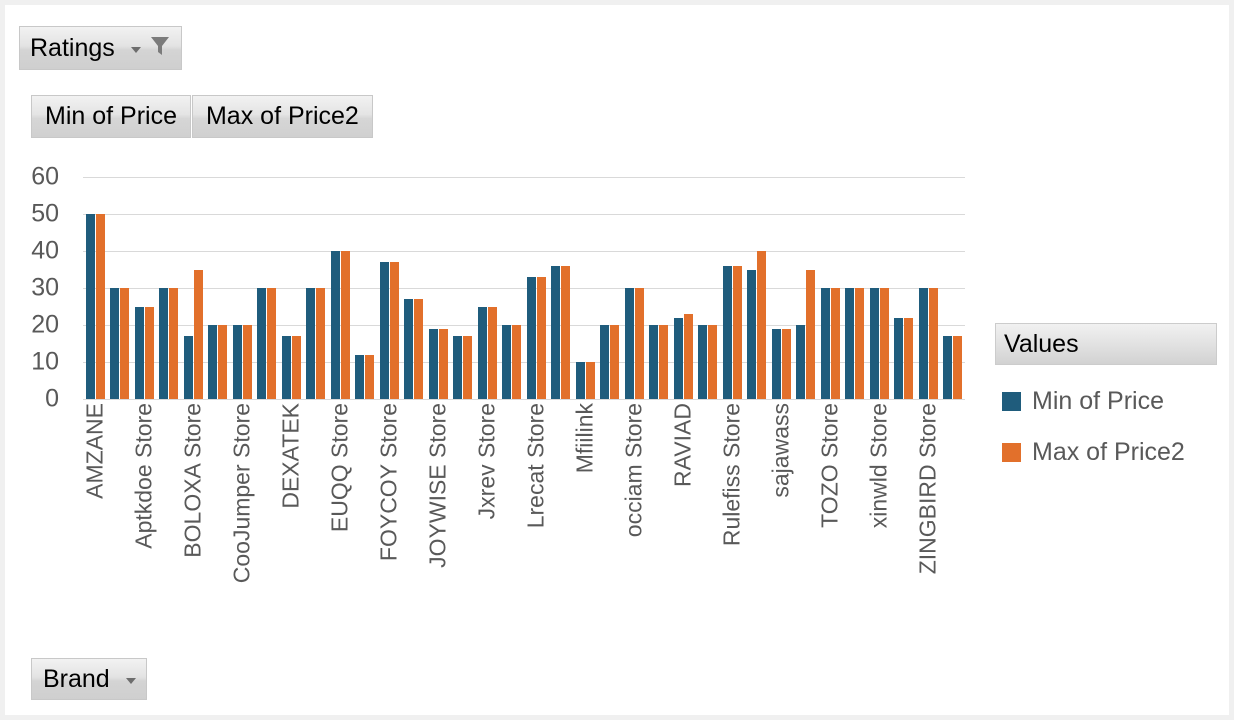 The image size is (1234, 720). Describe the element at coordinates (111, 116) in the screenshot. I see `field-button-min-of-price: Min of Price` at that location.